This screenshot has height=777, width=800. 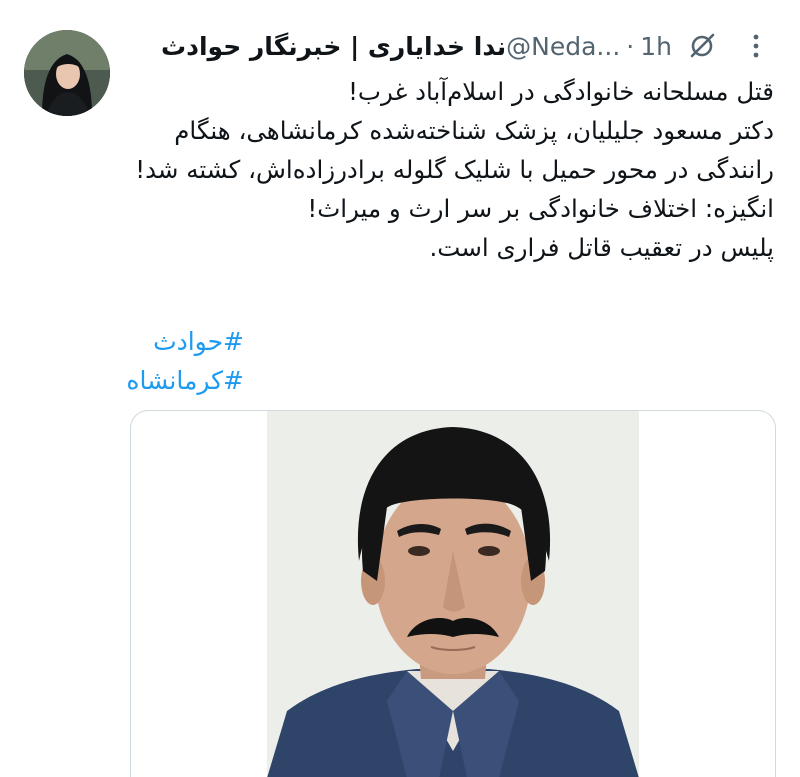 I want to click on hashtag-list: #حوادث #کرمانشاه, so click(x=185, y=361).